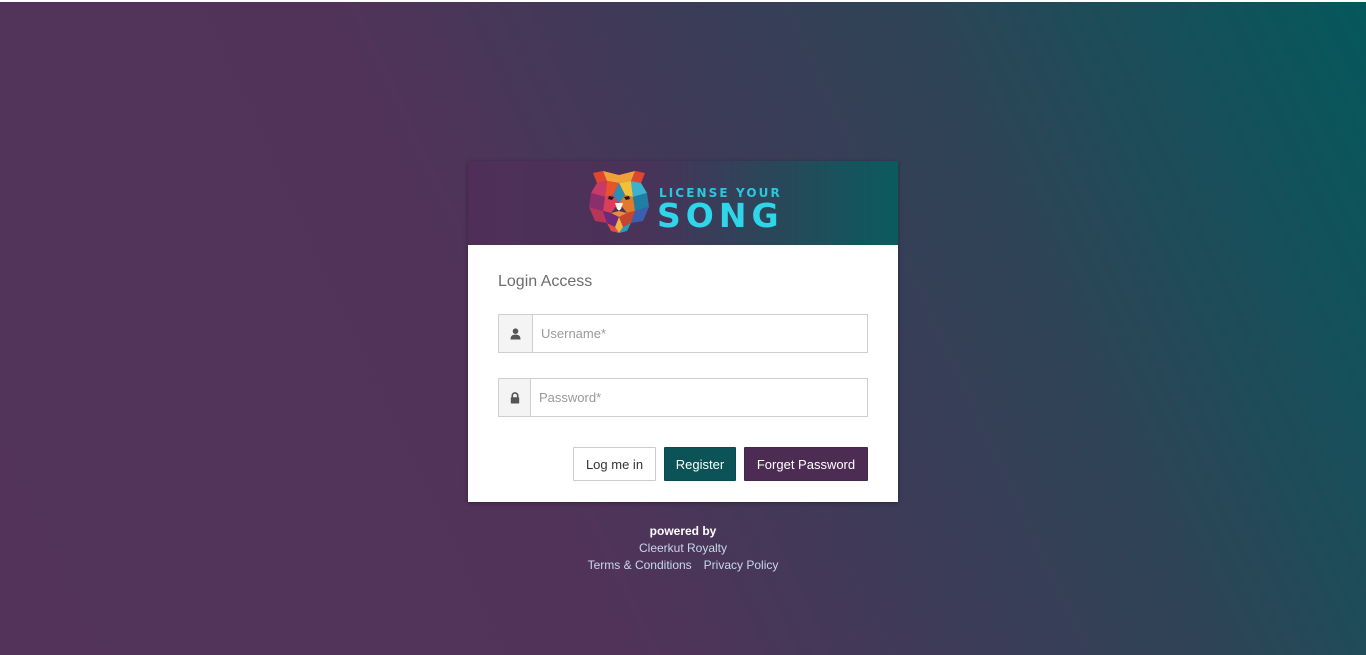  What do you see at coordinates (614, 464) in the screenshot?
I see `login-button: Log me in` at bounding box center [614, 464].